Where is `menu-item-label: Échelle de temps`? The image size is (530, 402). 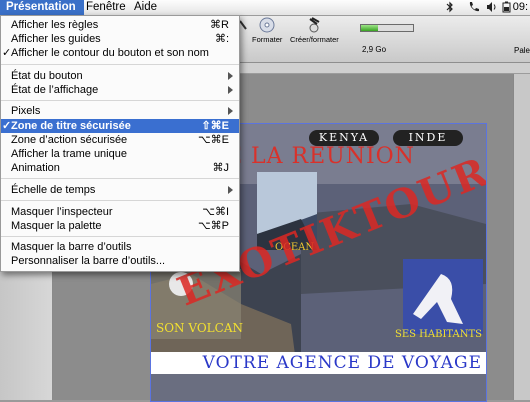 menu-item-label: Échelle de temps is located at coordinates (53, 190).